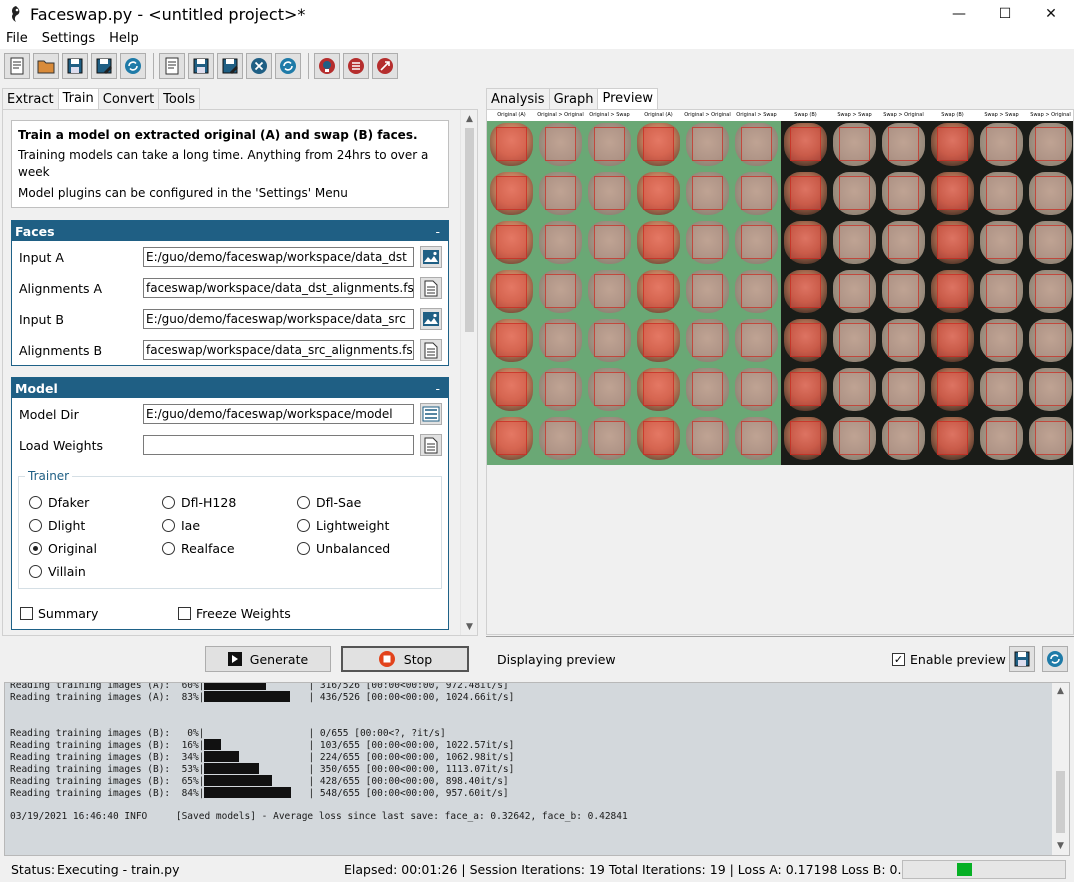  I want to click on save-preview-button, so click(1022, 659).